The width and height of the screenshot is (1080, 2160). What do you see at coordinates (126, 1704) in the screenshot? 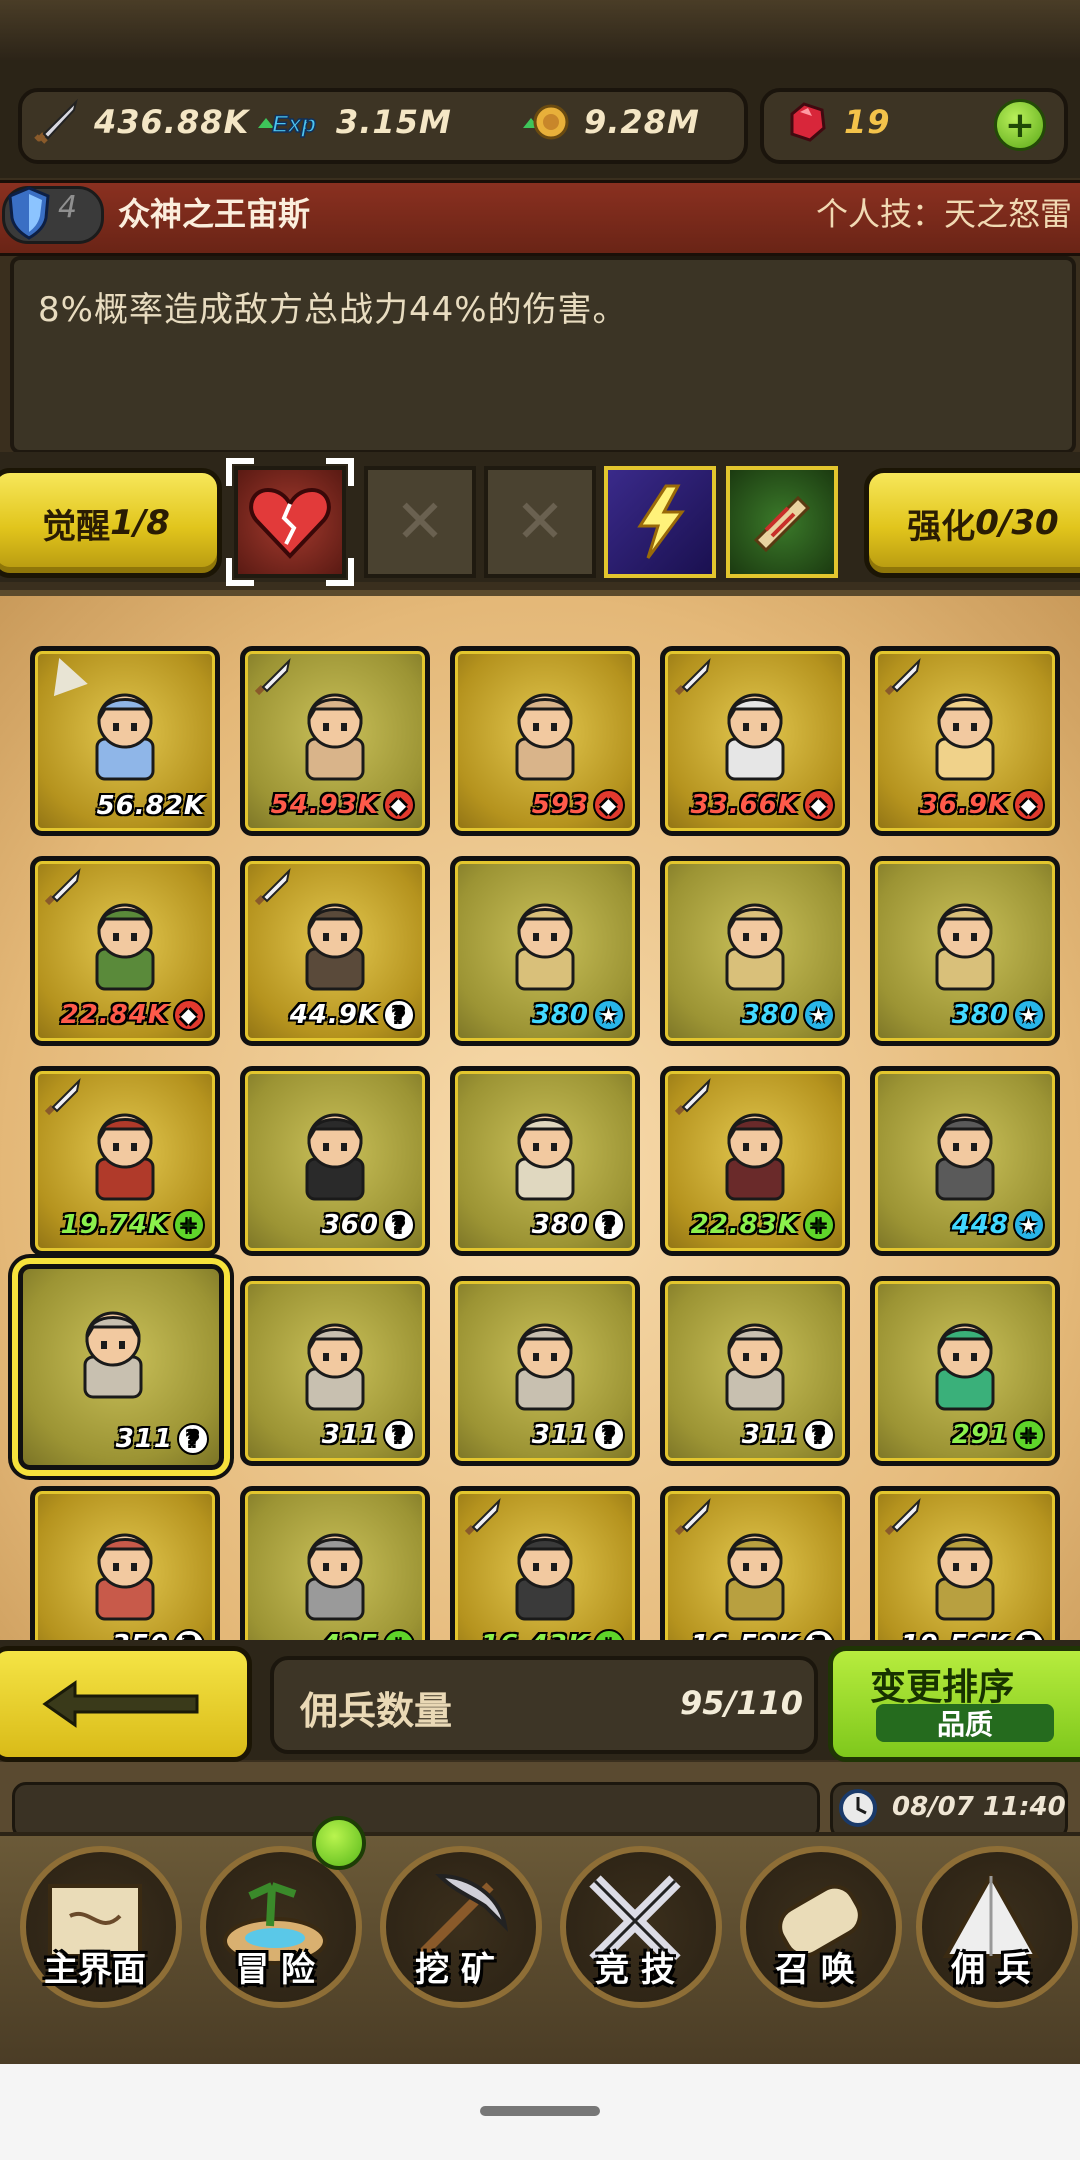
I see `back-button` at bounding box center [126, 1704].